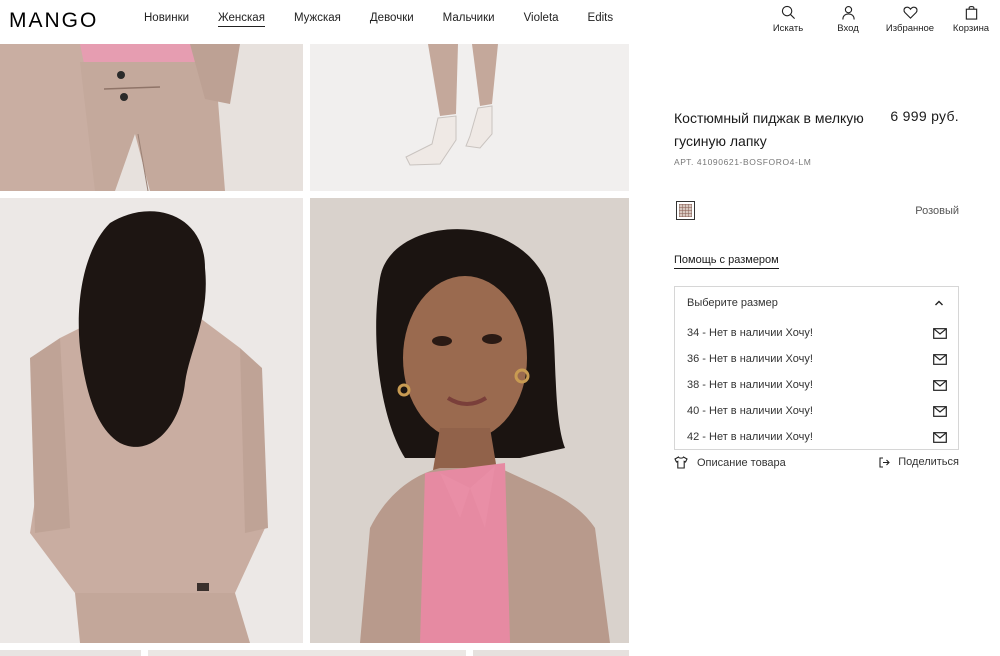 The height and width of the screenshot is (656, 1000). What do you see at coordinates (750, 437) in the screenshot?
I see `size-option-label: 42 - Нет в наличии Хочу!` at bounding box center [750, 437].